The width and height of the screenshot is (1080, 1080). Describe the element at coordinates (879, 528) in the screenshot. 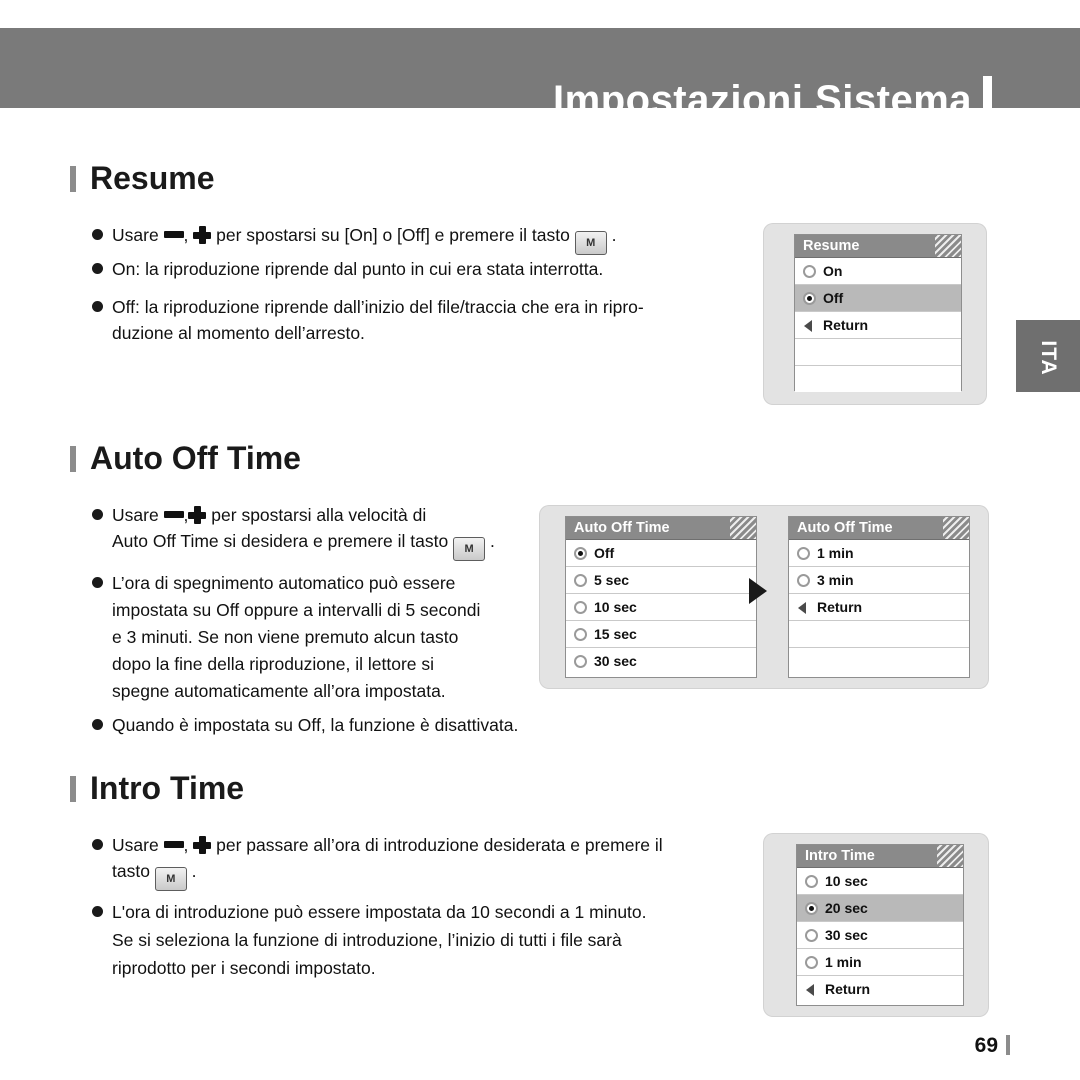

I see `screen-title-auto-off-right: Auto Off Time` at that location.